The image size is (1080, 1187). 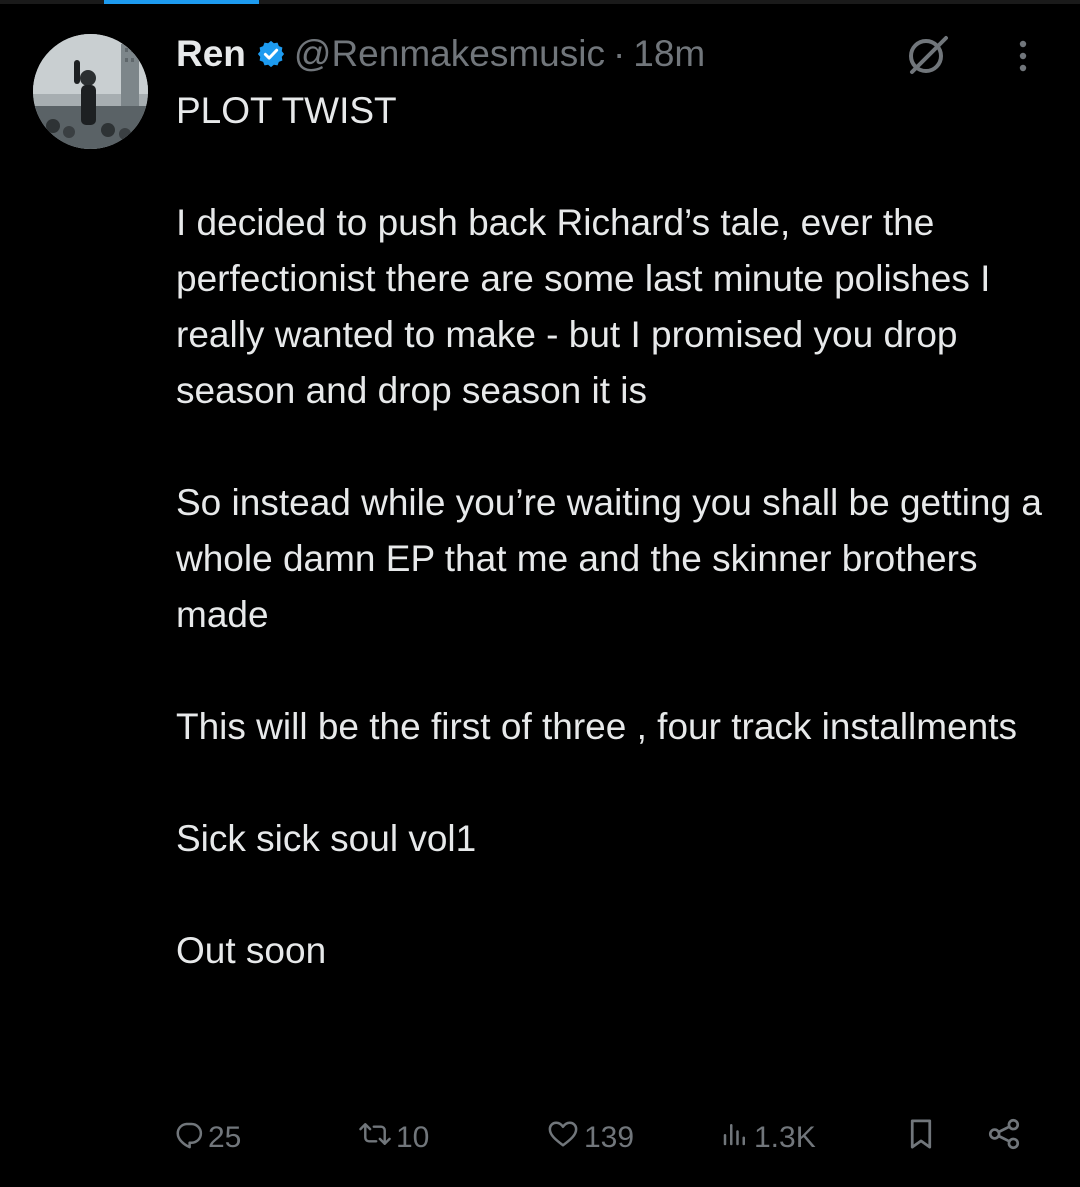 I want to click on views-button: 1.3K, so click(x=768, y=1138).